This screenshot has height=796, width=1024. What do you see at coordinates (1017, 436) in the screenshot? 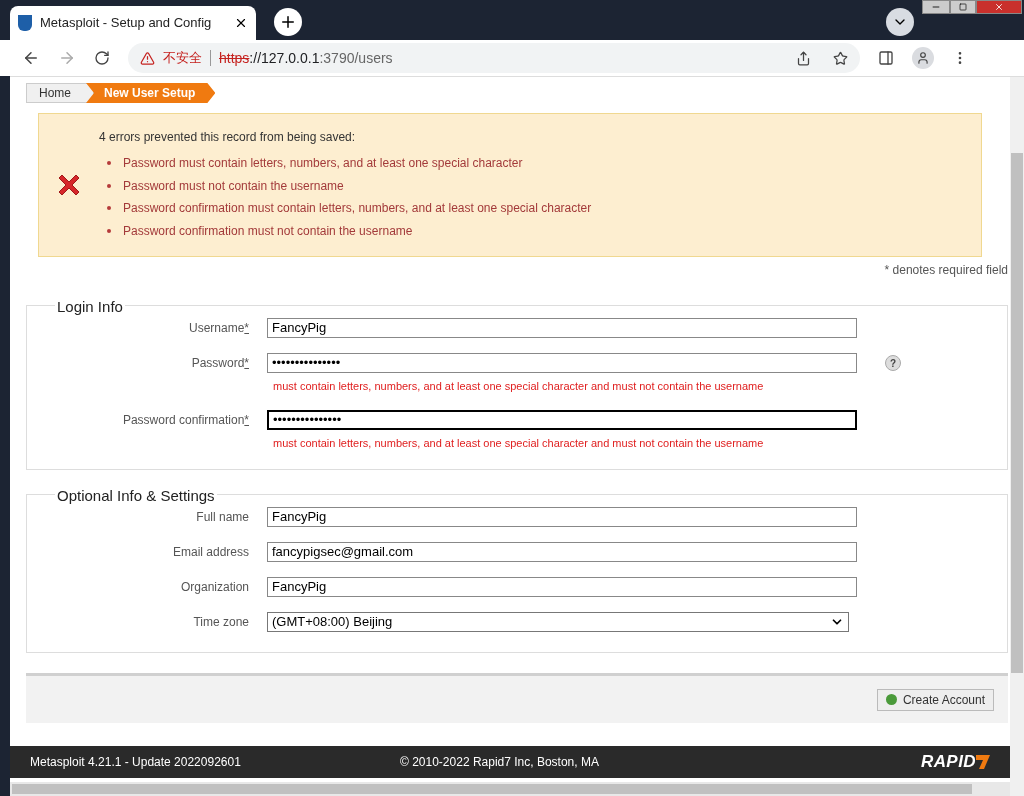
I see `vertical-scrollbar` at bounding box center [1017, 436].